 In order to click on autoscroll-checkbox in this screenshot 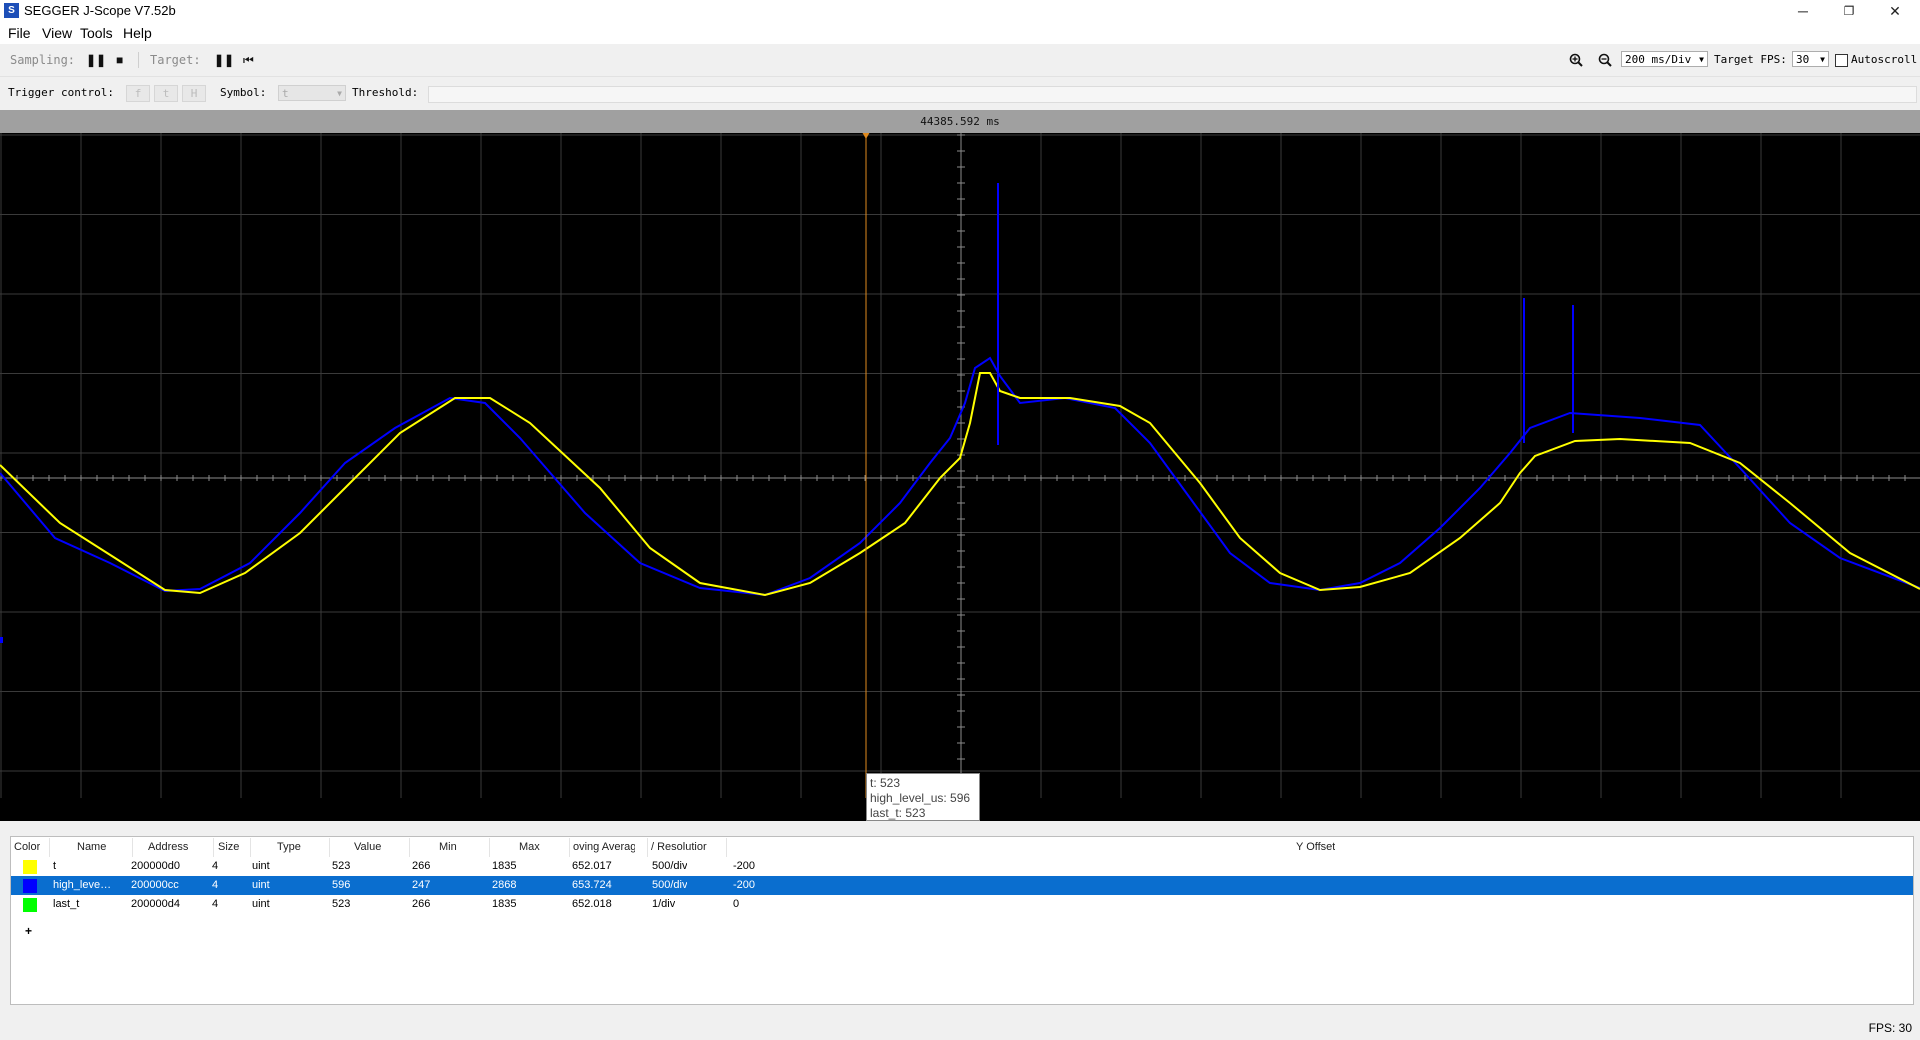, I will do `click(1841, 60)`.